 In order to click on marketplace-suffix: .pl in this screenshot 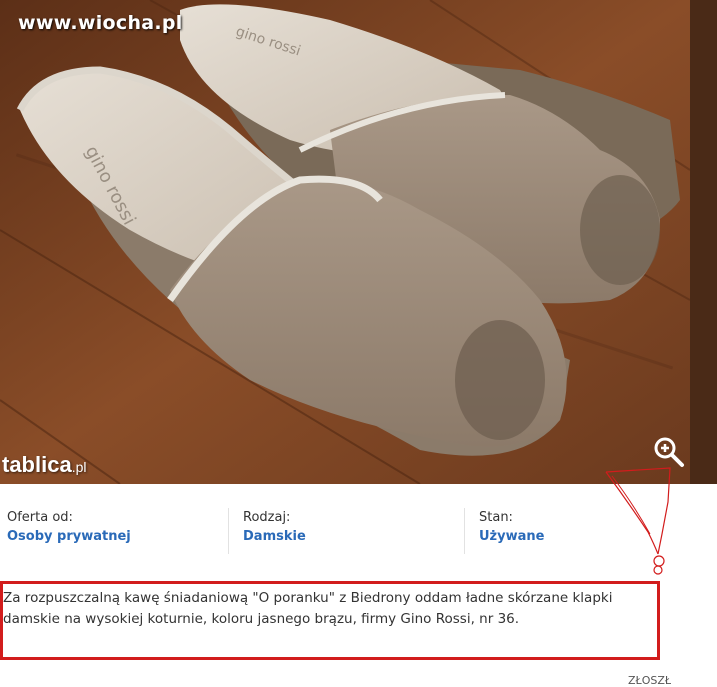, I will do `click(79, 467)`.